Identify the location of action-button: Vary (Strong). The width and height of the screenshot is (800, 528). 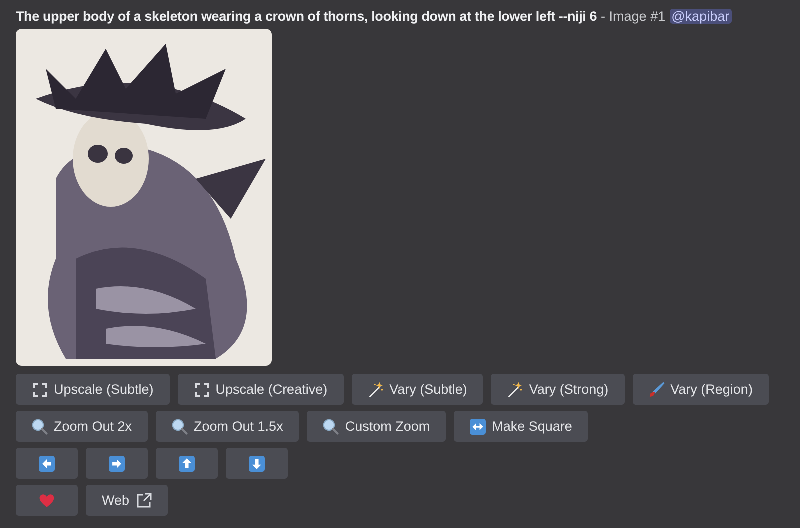
(558, 389).